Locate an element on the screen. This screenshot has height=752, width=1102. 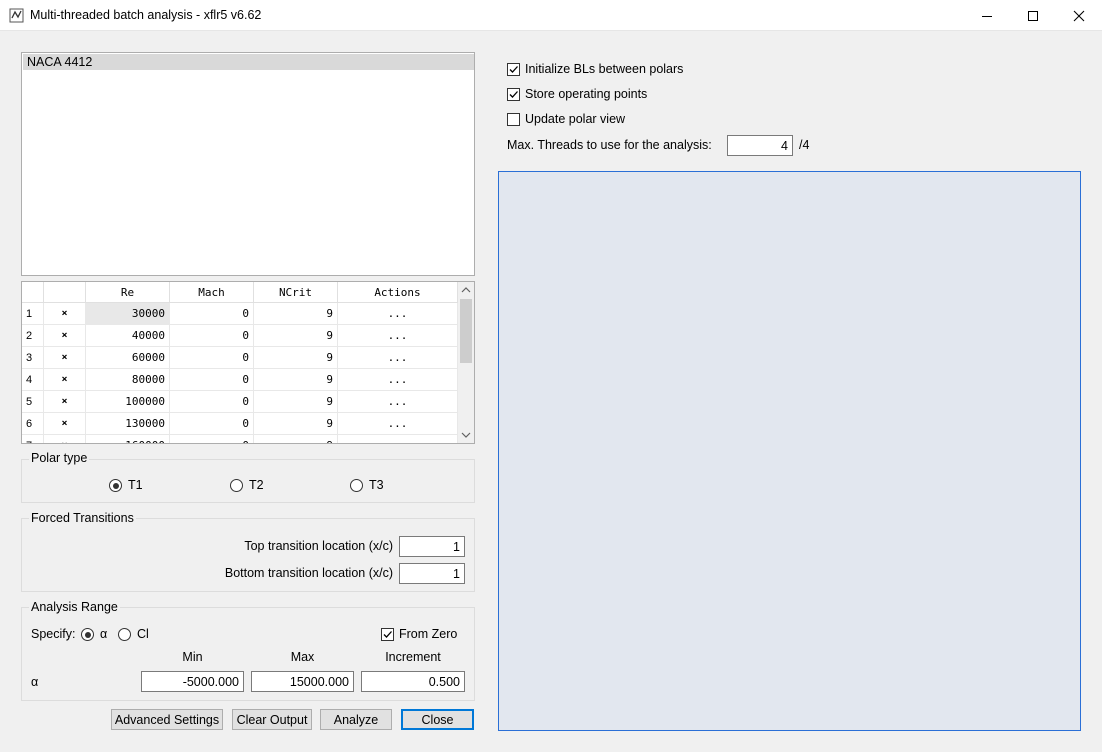
re-cell: 80000 is located at coordinates (128, 380).